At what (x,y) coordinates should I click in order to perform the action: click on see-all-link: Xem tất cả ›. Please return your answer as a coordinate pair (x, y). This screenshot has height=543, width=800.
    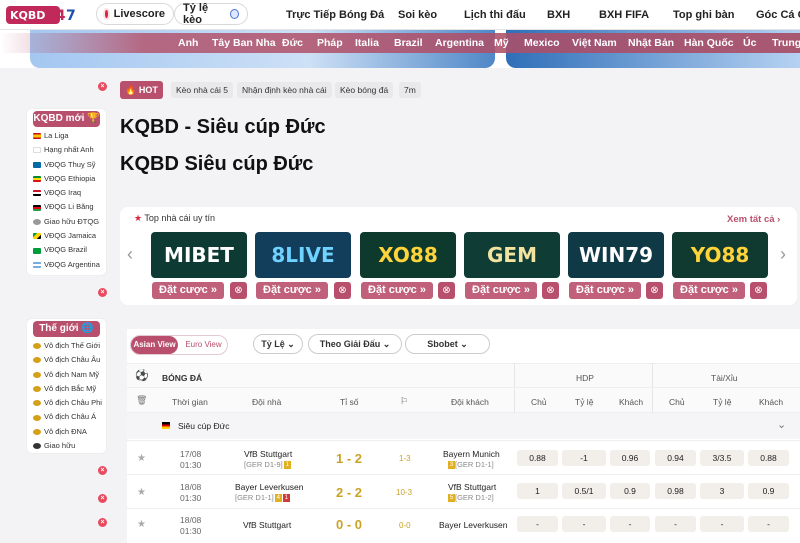
    Looking at the image, I should click on (753, 219).